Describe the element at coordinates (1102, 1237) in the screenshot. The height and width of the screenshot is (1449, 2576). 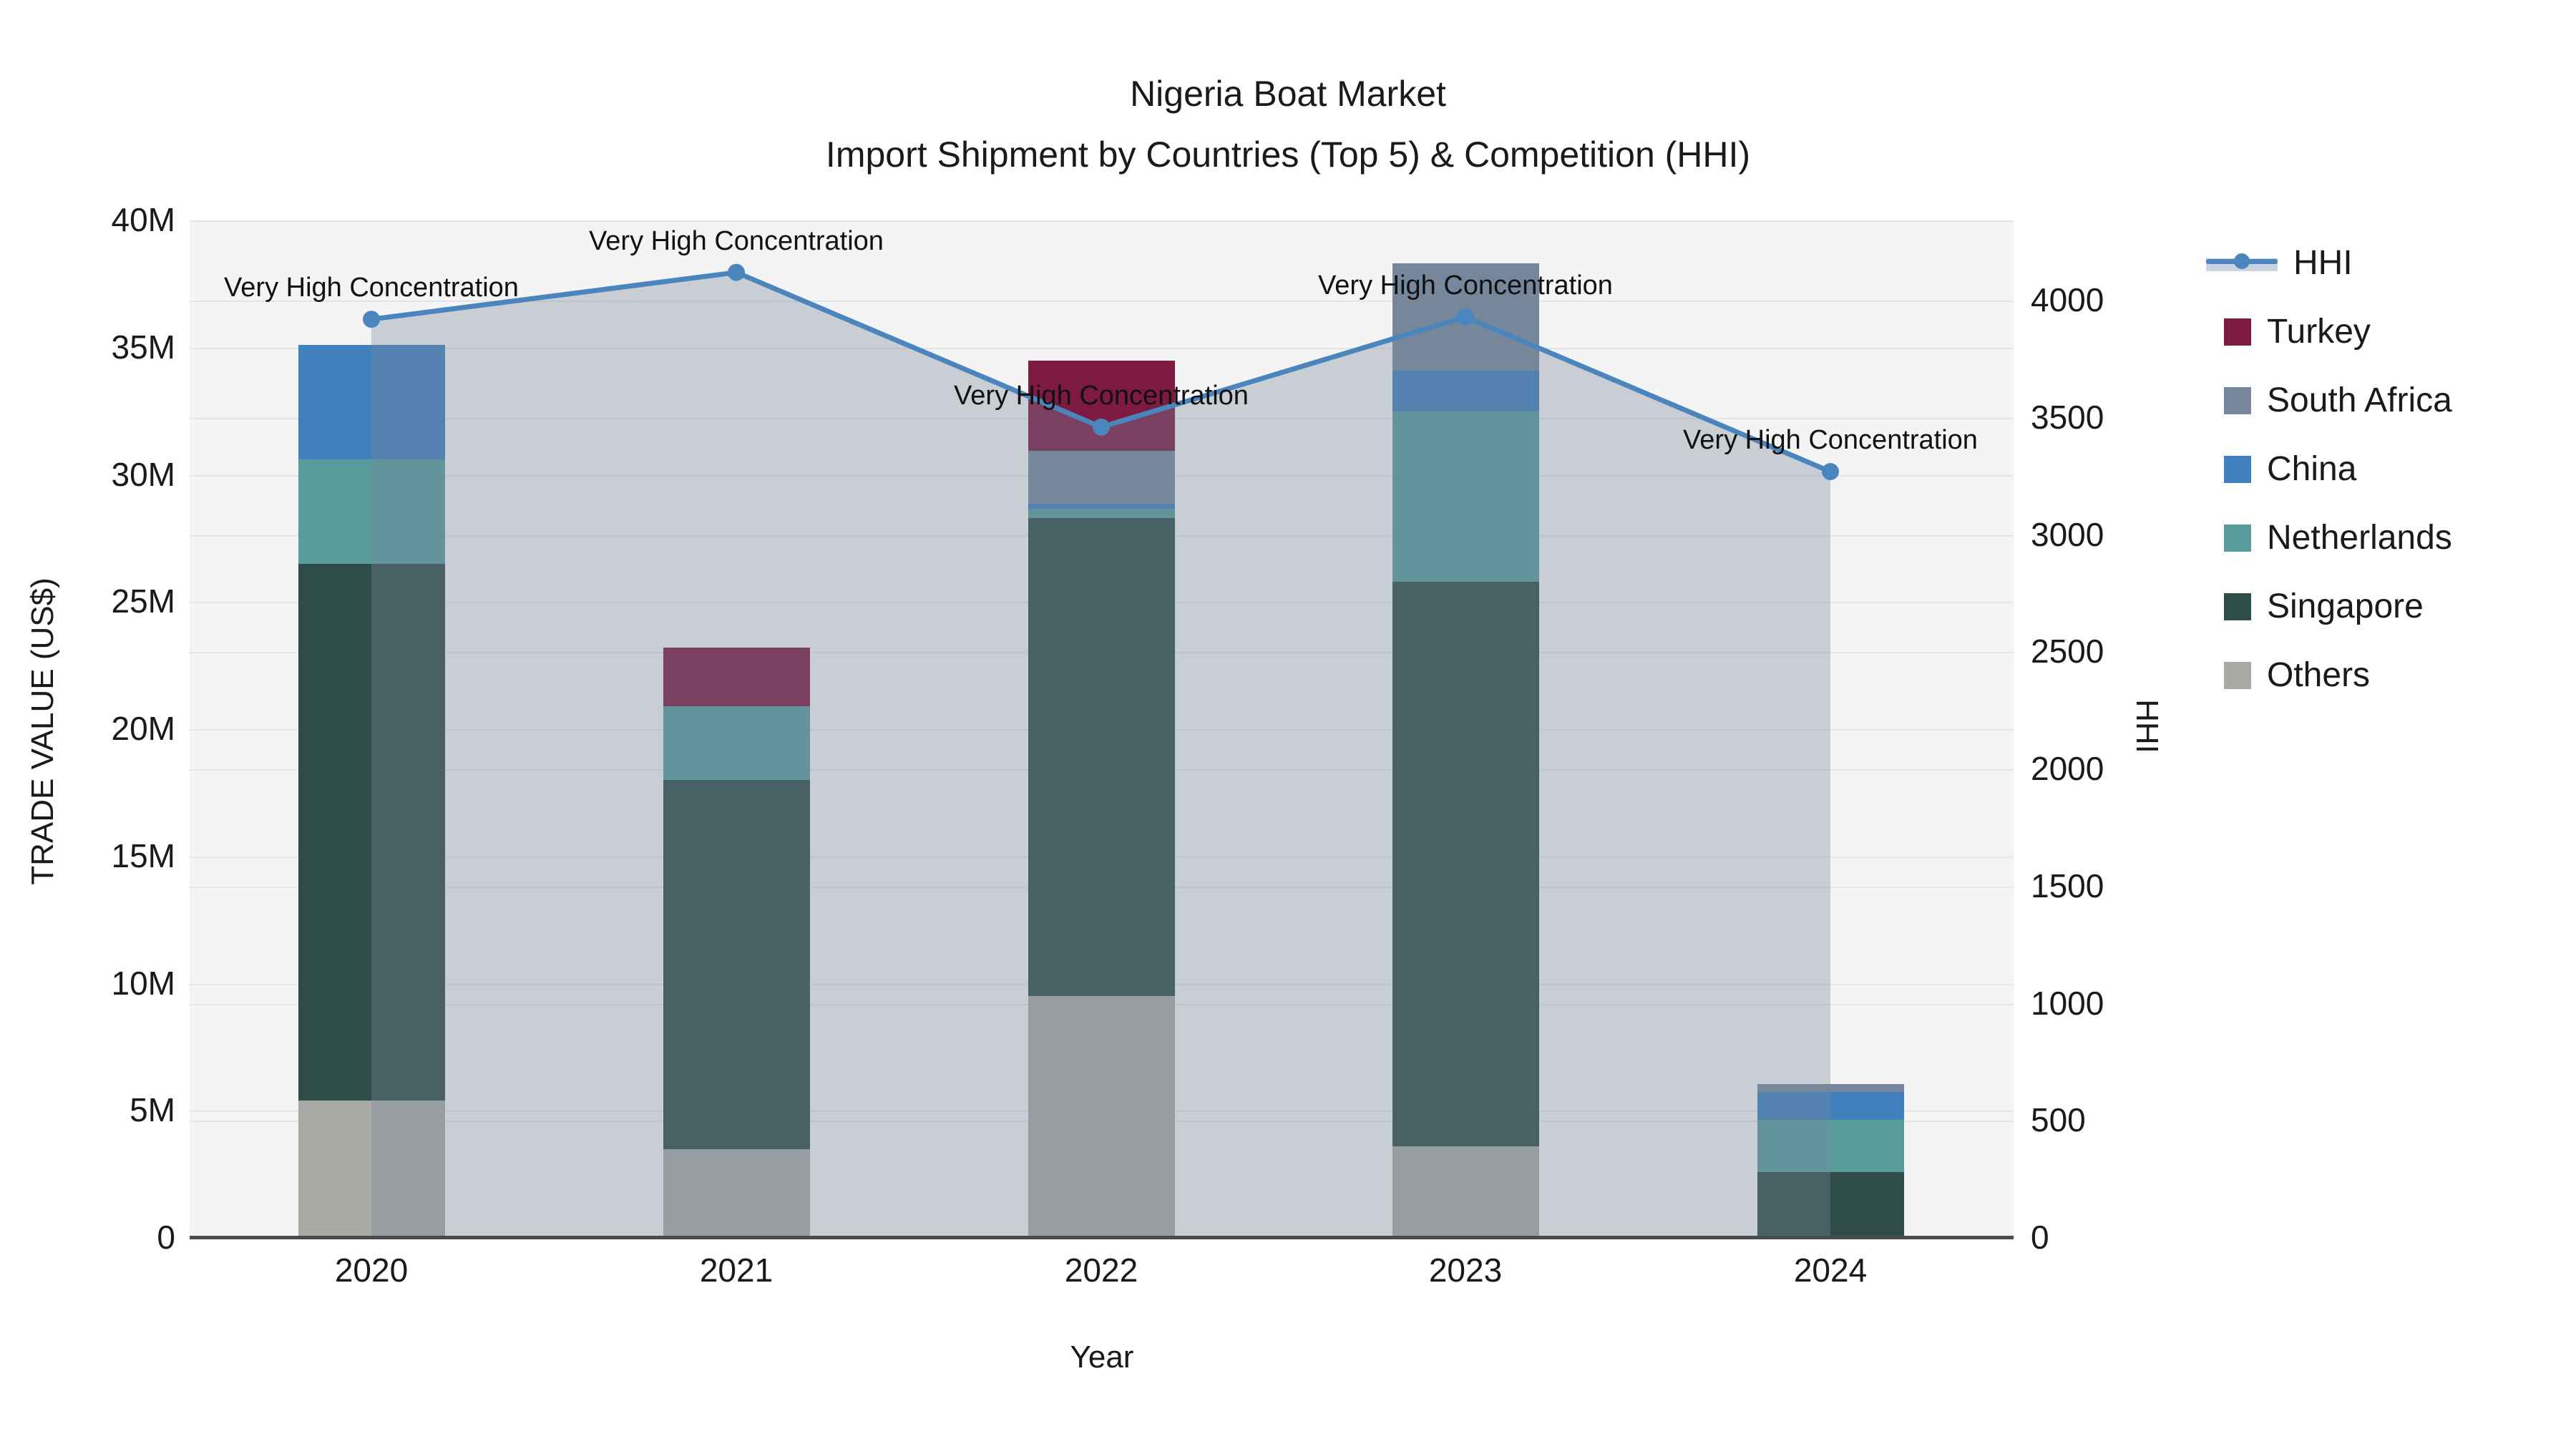
I see `x-axis-line` at that location.